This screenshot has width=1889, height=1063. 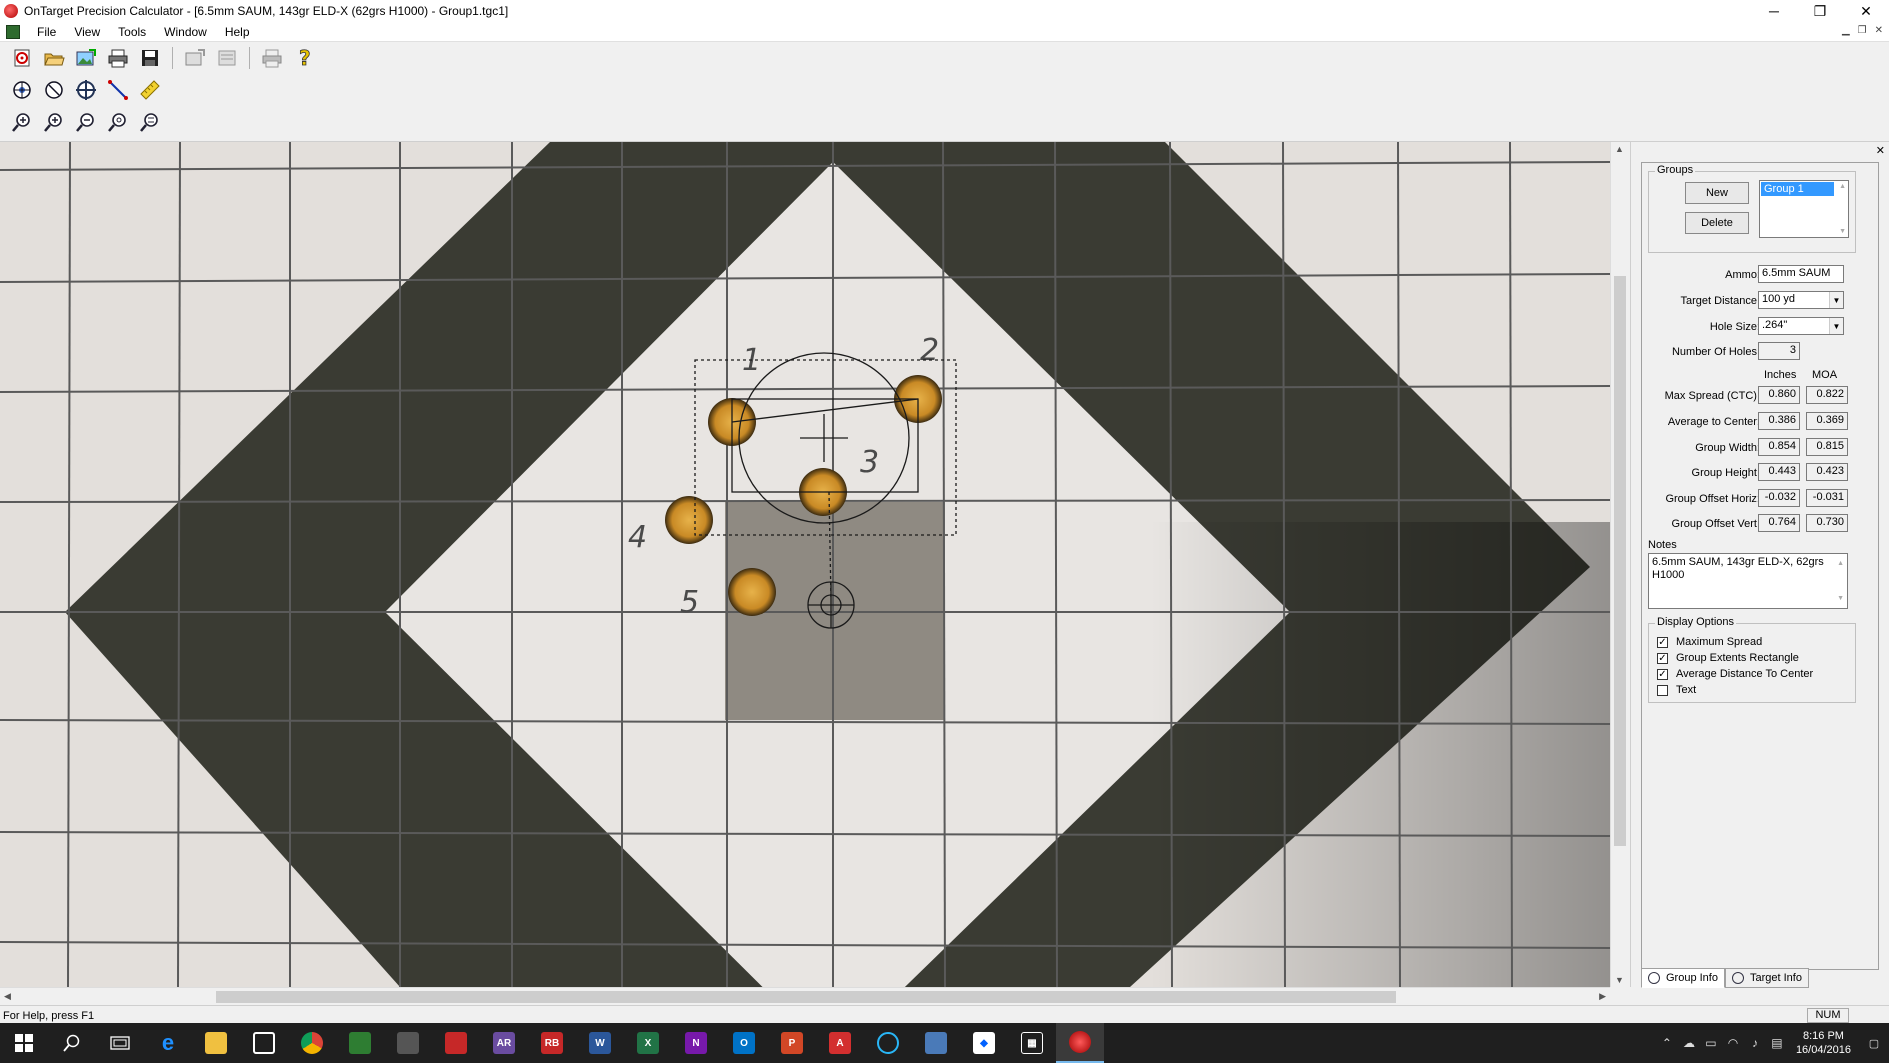 What do you see at coordinates (1667, 1043) in the screenshot?
I see `chevron-up-icon: ⌃` at bounding box center [1667, 1043].